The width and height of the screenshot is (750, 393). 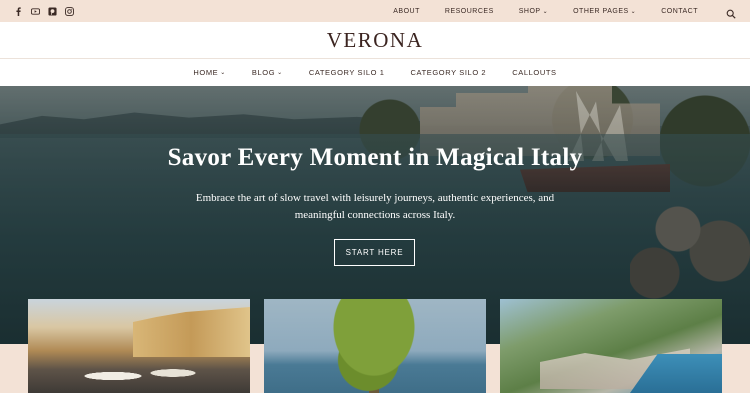 What do you see at coordinates (44, 11) in the screenshot?
I see `social-links` at bounding box center [44, 11].